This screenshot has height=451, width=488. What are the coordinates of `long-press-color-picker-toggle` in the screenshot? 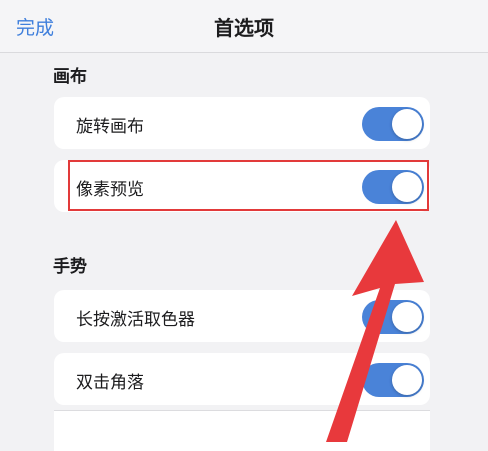 It's located at (393, 317).